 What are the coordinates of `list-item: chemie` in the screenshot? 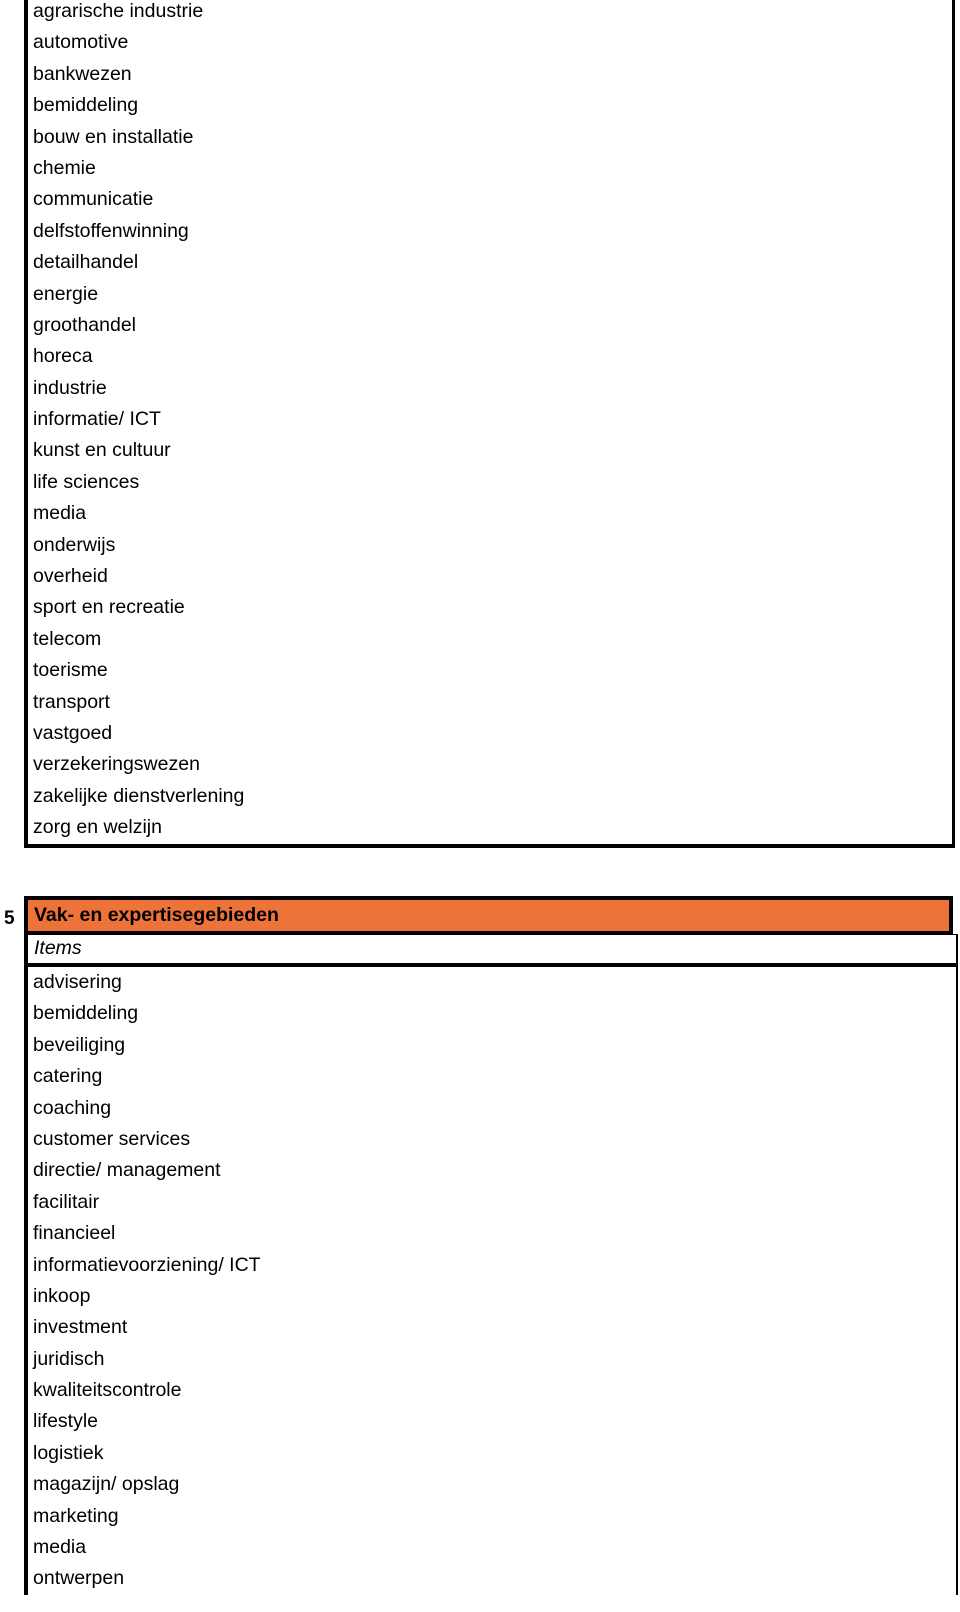 It's located at (64, 167).